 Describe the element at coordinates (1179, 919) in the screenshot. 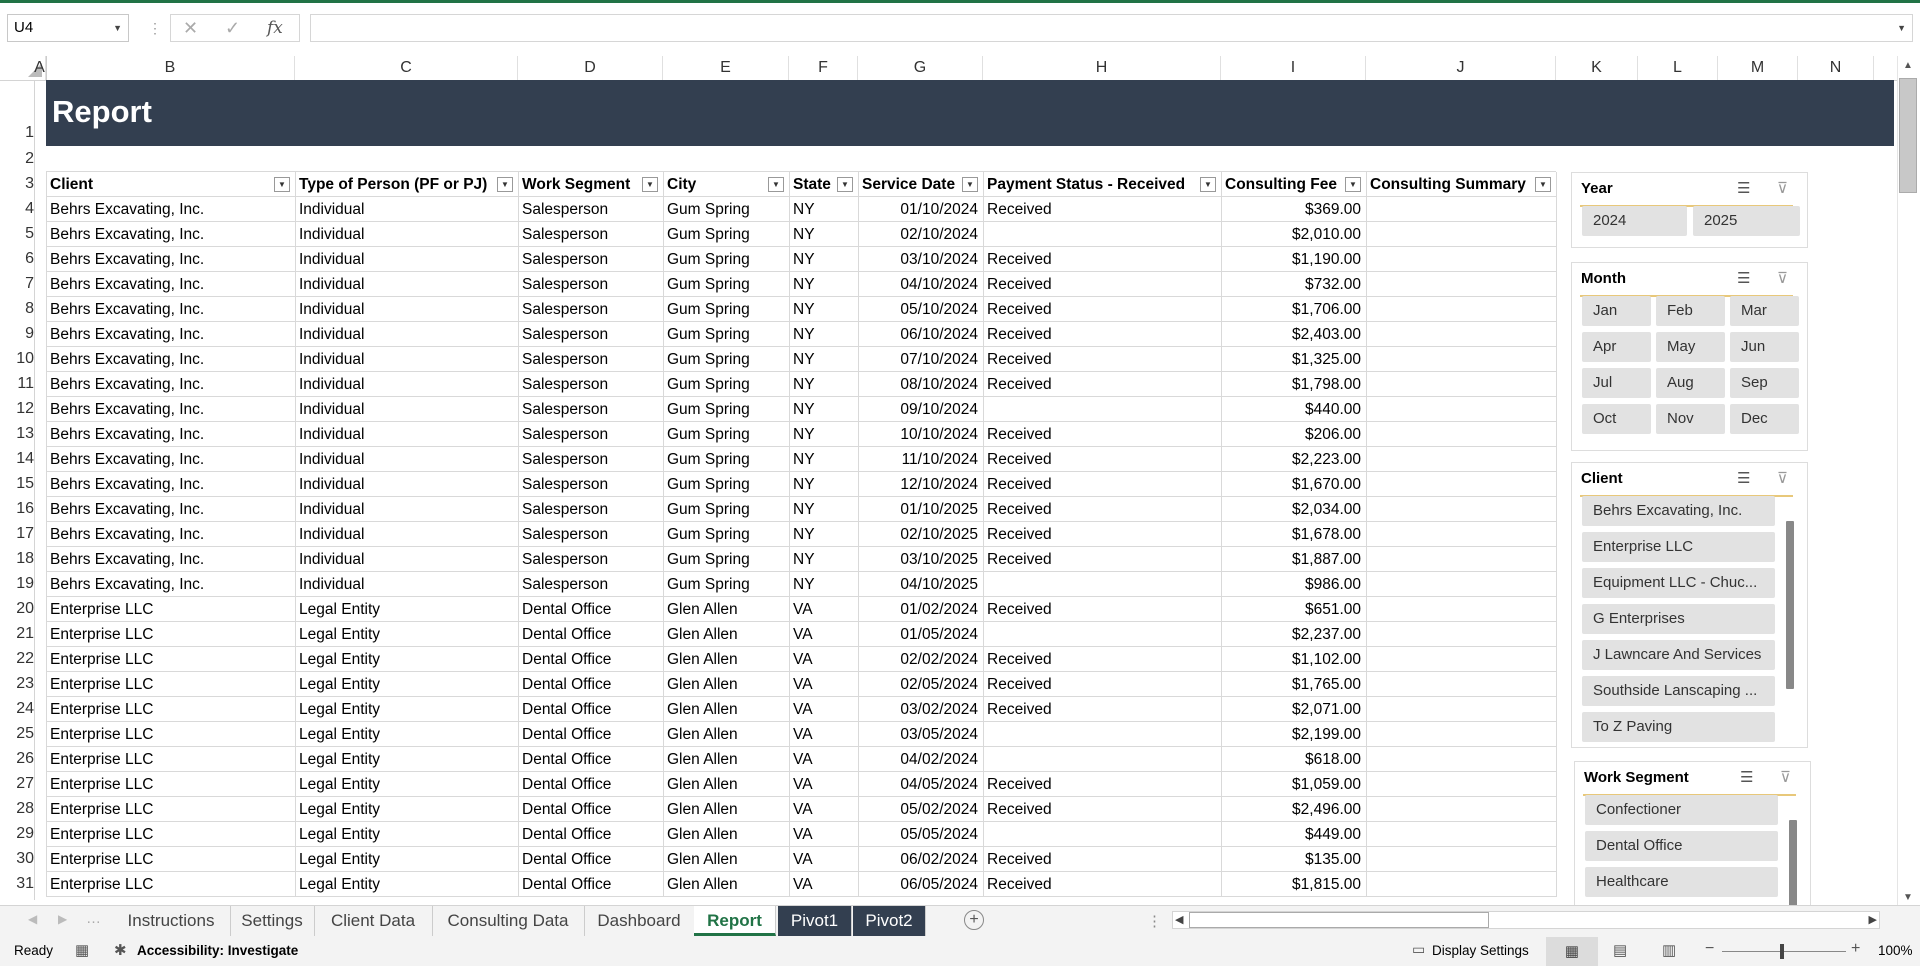

I see `scroll-left-icon: ◀` at that location.